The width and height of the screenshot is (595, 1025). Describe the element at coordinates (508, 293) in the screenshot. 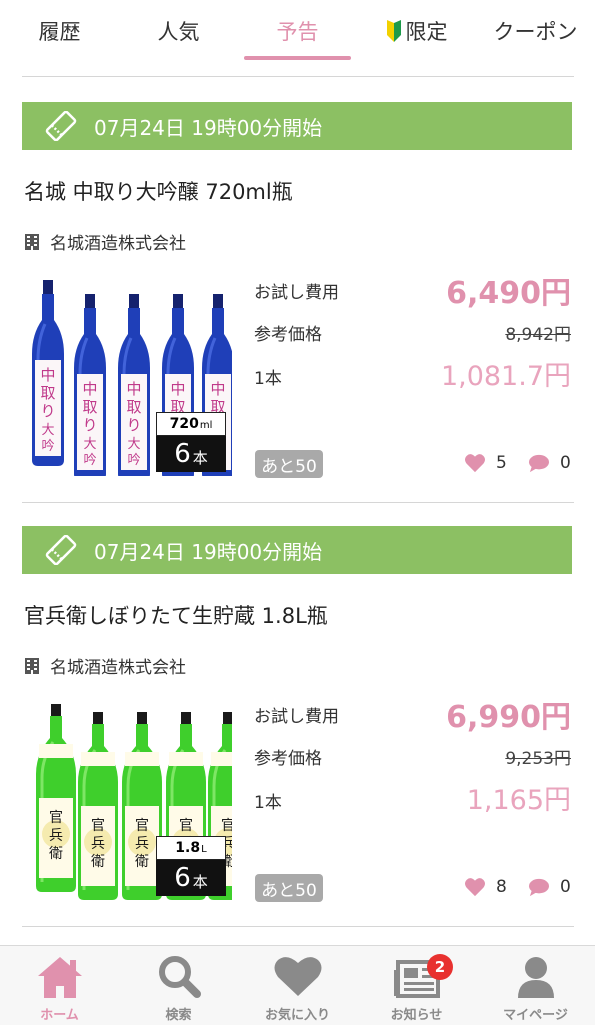

I see `trial-price: 6,490円` at that location.